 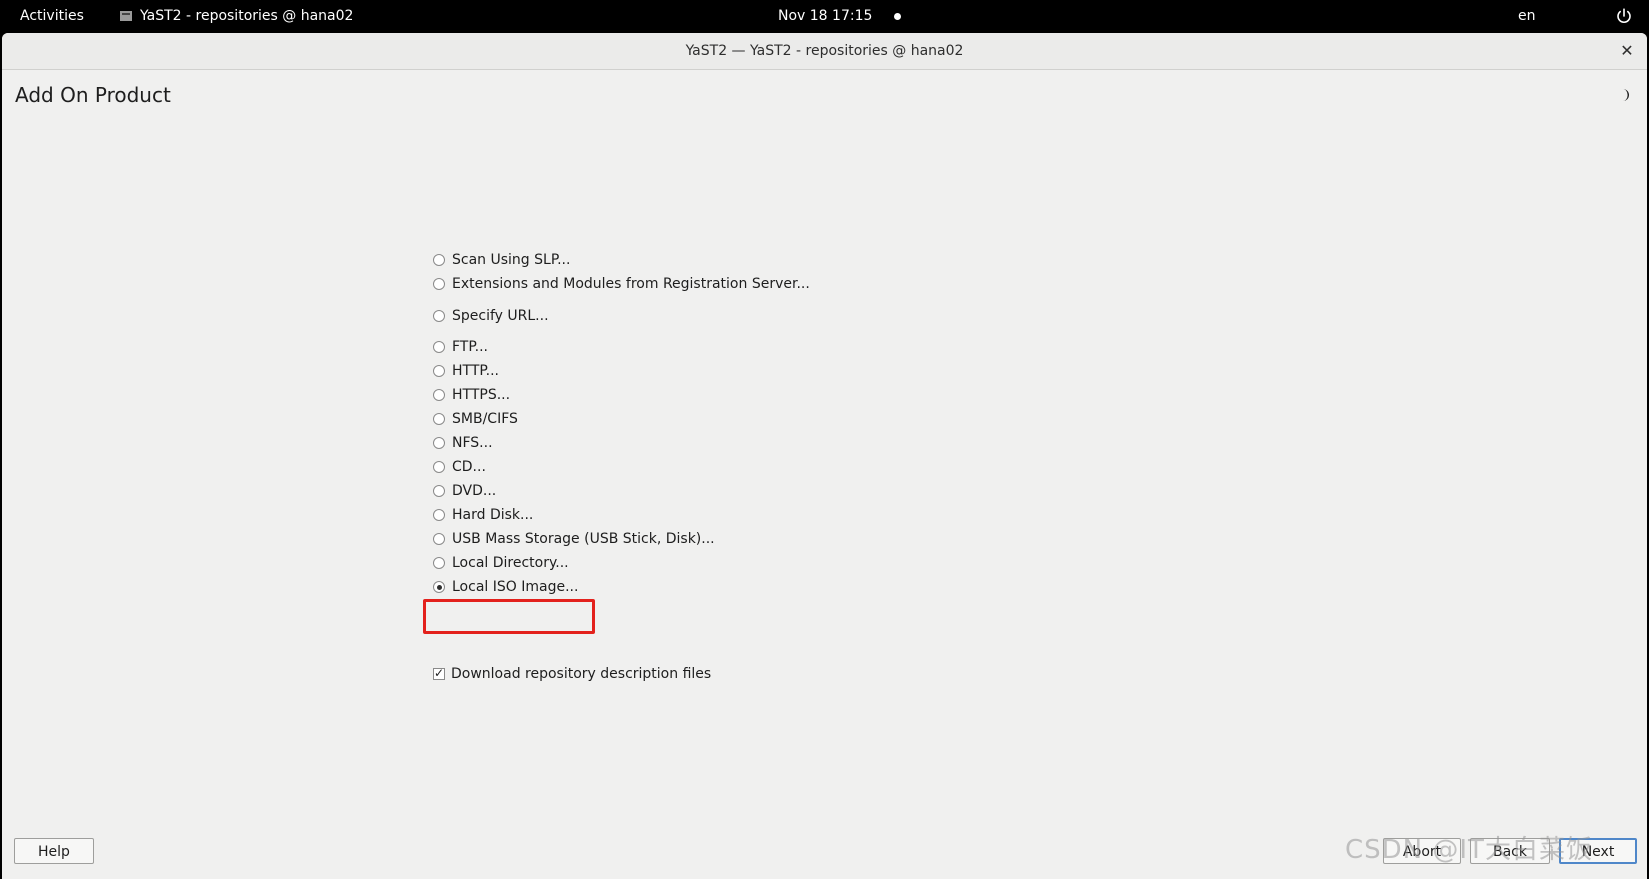 I want to click on close-icon: ✕, so click(x=1627, y=51).